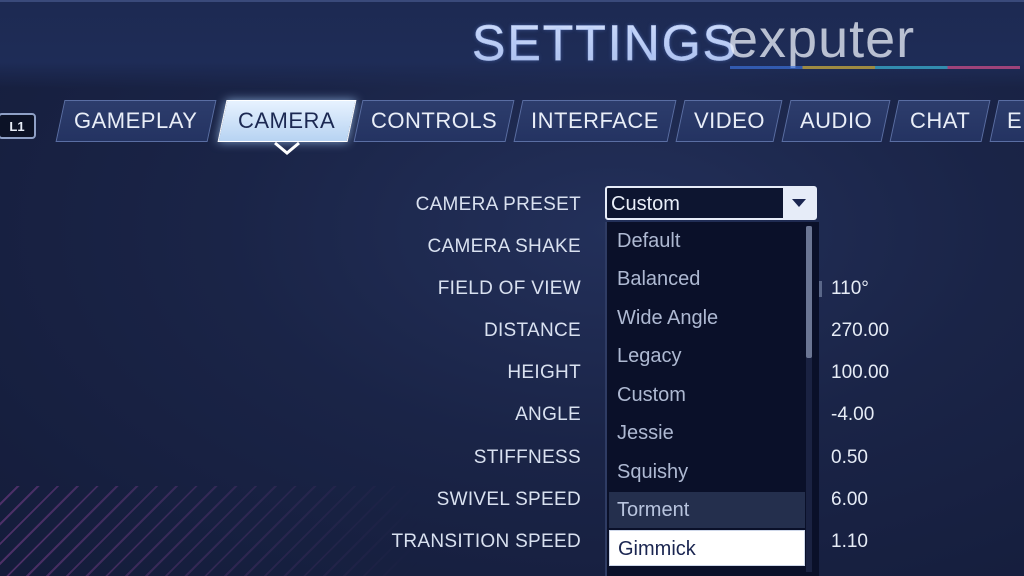 This screenshot has height=576, width=1024. Describe the element at coordinates (532, 330) in the screenshot. I see `distance-label: DISTANCE` at that location.